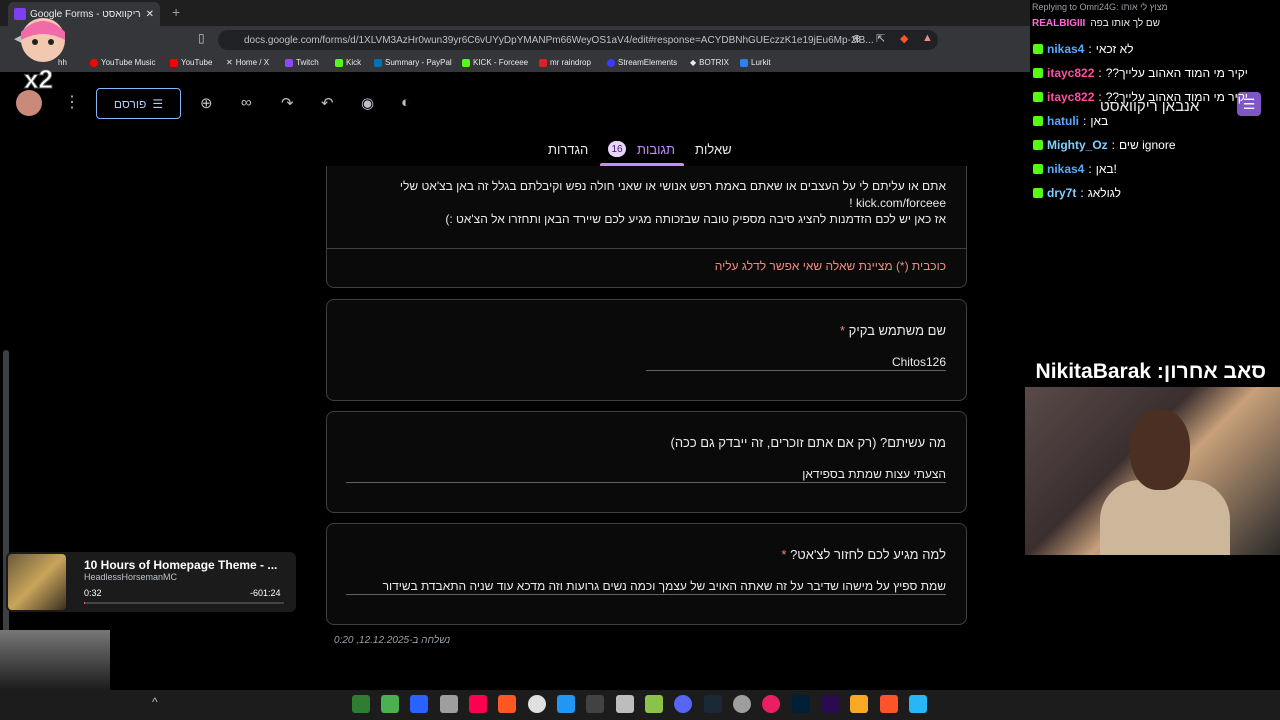 The height and width of the screenshot is (720, 1280). I want to click on rewards-icon: ▲, so click(927, 38).